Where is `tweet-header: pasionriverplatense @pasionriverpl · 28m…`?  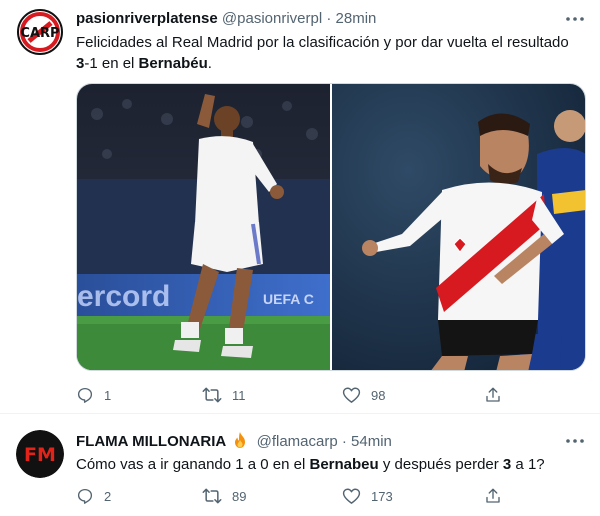
tweet-header: pasionriverplatense @pasionriverpl · 28m… is located at coordinates (226, 19).